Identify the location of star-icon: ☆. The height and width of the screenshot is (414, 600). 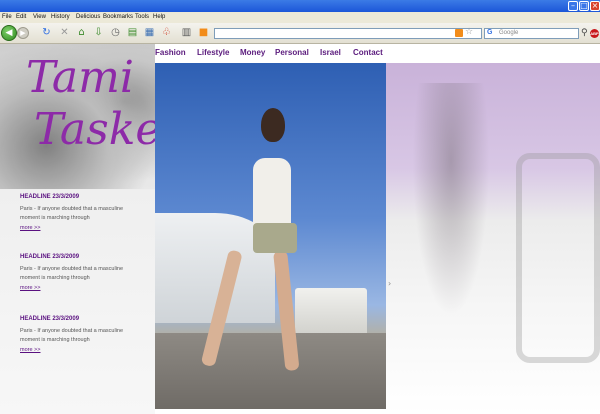
(469, 32).